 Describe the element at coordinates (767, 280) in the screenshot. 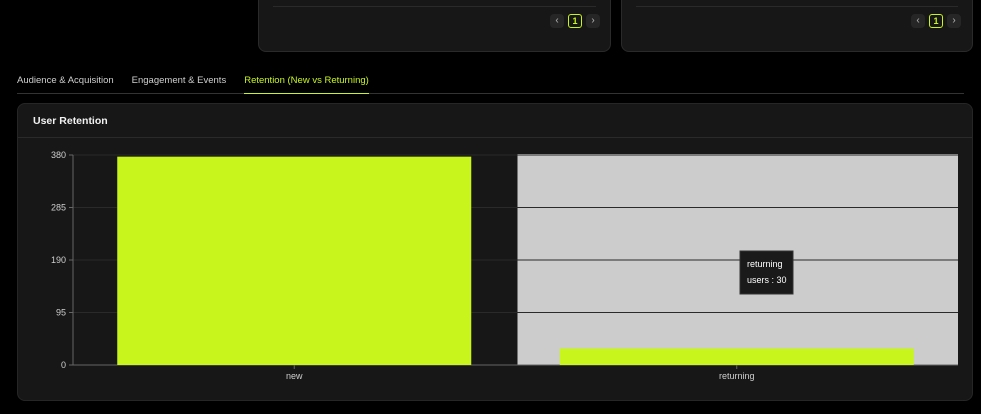

I see `tooltip-value: users : 30` at that location.